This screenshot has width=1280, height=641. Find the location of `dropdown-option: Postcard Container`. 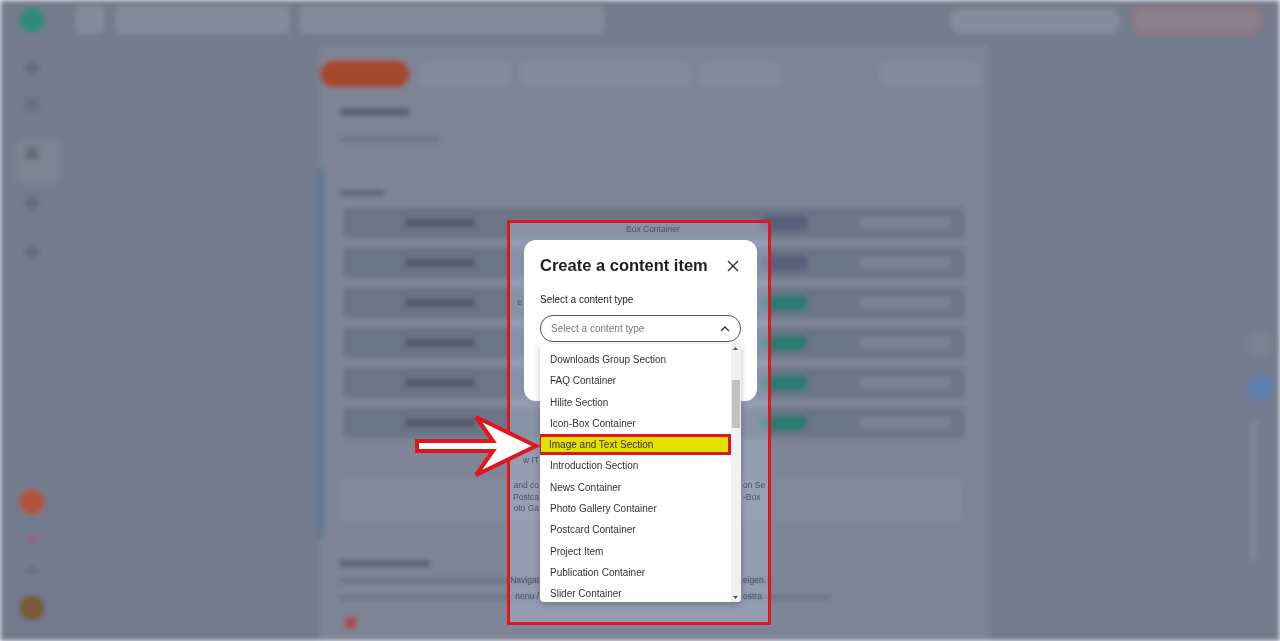

dropdown-option: Postcard Container is located at coordinates (635, 530).